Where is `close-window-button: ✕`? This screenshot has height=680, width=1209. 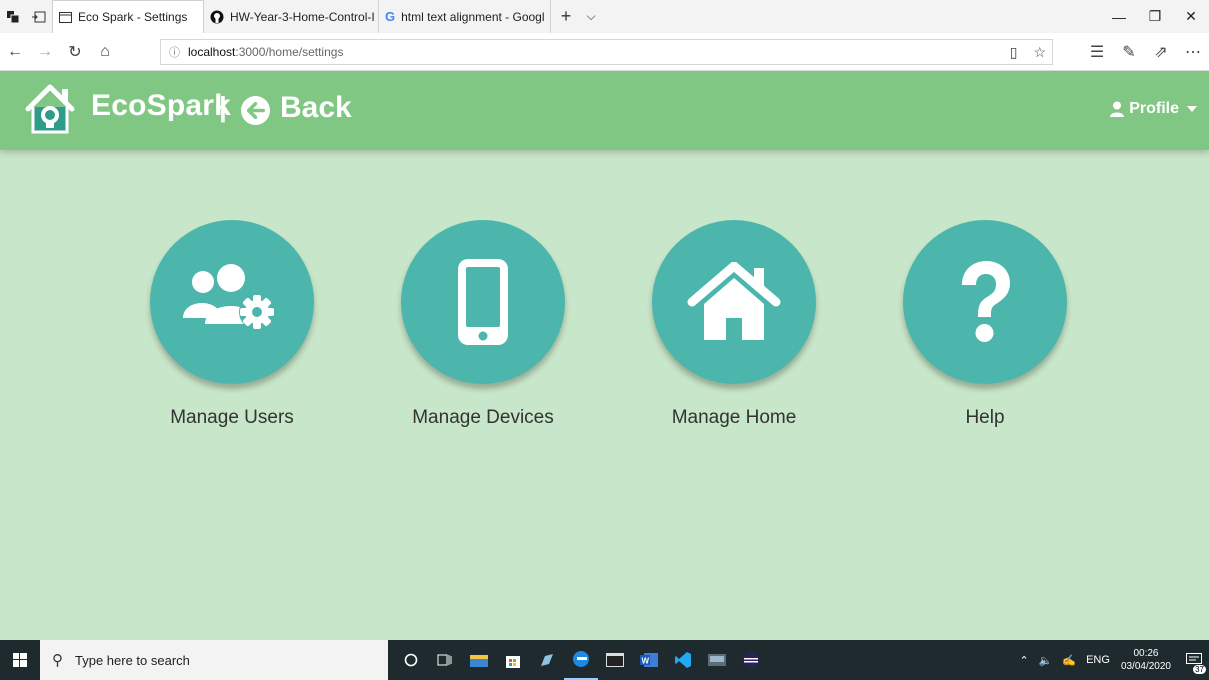 close-window-button: ✕ is located at coordinates (1191, 16).